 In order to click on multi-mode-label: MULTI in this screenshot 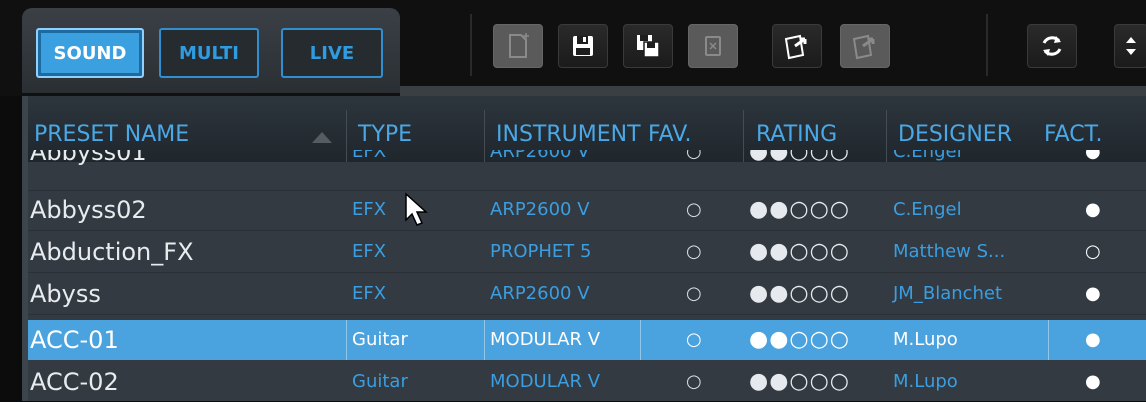, I will do `click(209, 53)`.